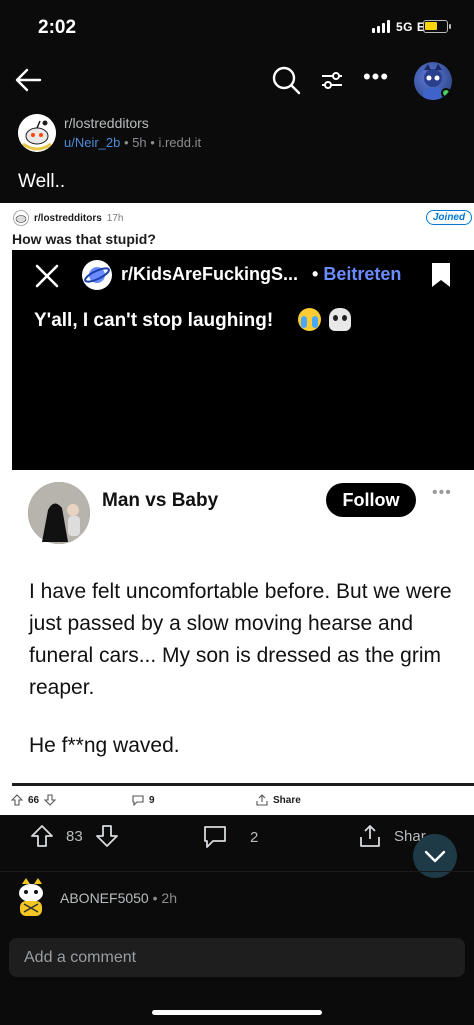  Describe the element at coordinates (376, 76) in the screenshot. I see `more-horizontal-icon: •••` at that location.